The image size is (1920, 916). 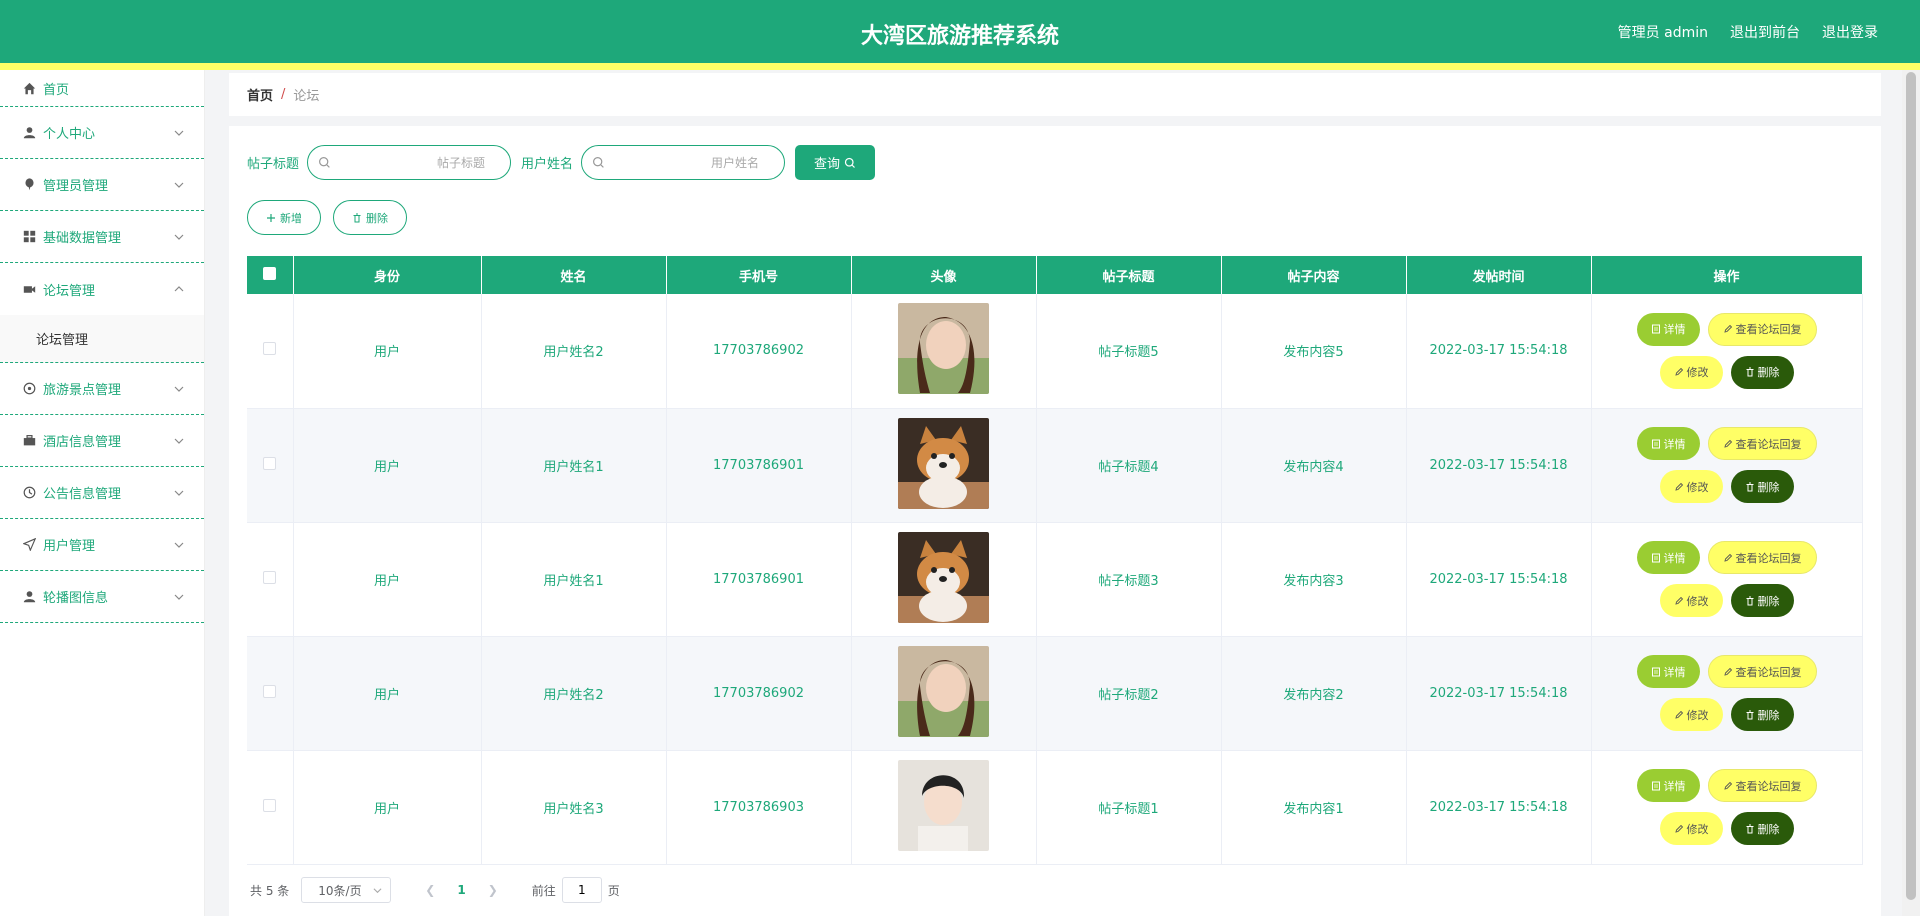 What do you see at coordinates (1129, 693) in the screenshot?
I see `cell-post-title: 帖子标题2` at bounding box center [1129, 693].